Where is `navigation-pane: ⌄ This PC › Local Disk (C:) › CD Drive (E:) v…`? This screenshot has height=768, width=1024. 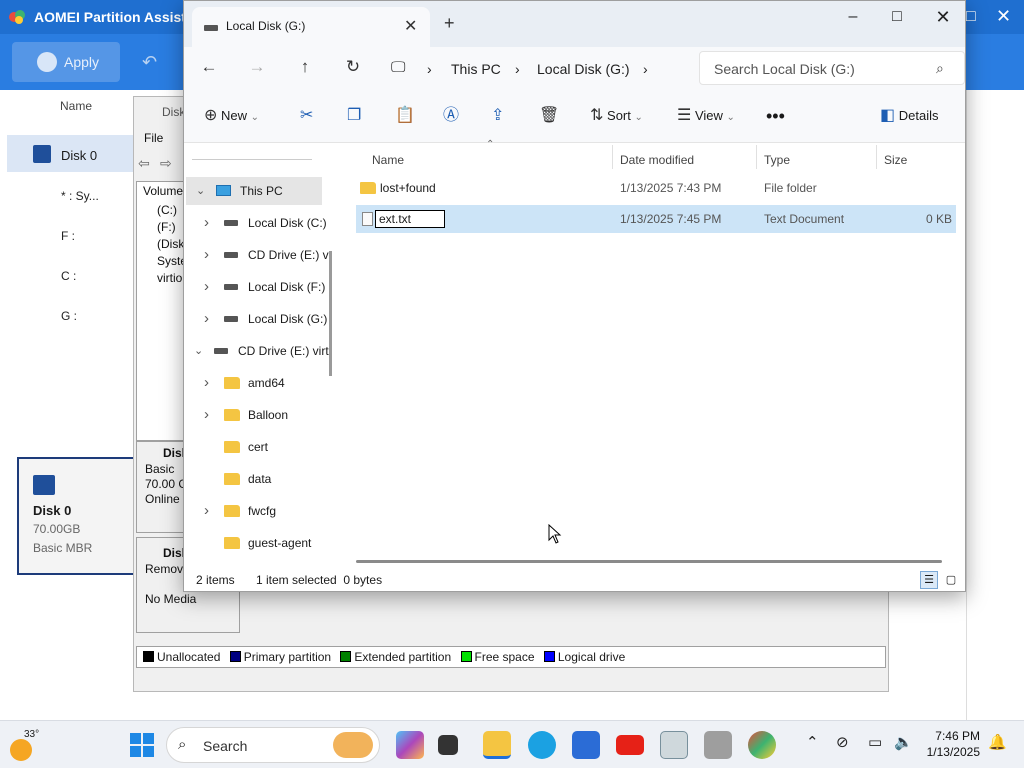 navigation-pane: ⌄ This PC › Local Disk (C:) › CD Drive (E:) v… is located at coordinates (260, 356).